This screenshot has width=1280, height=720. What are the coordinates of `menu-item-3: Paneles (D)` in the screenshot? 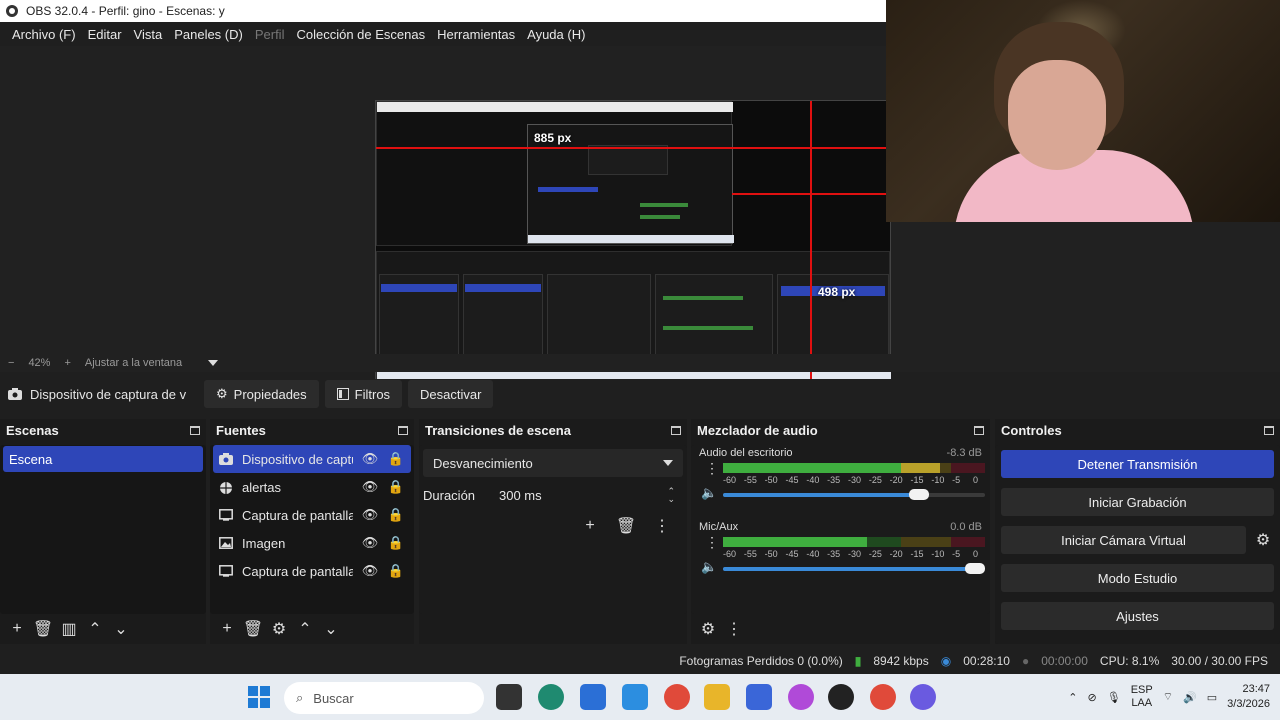 It's located at (208, 34).